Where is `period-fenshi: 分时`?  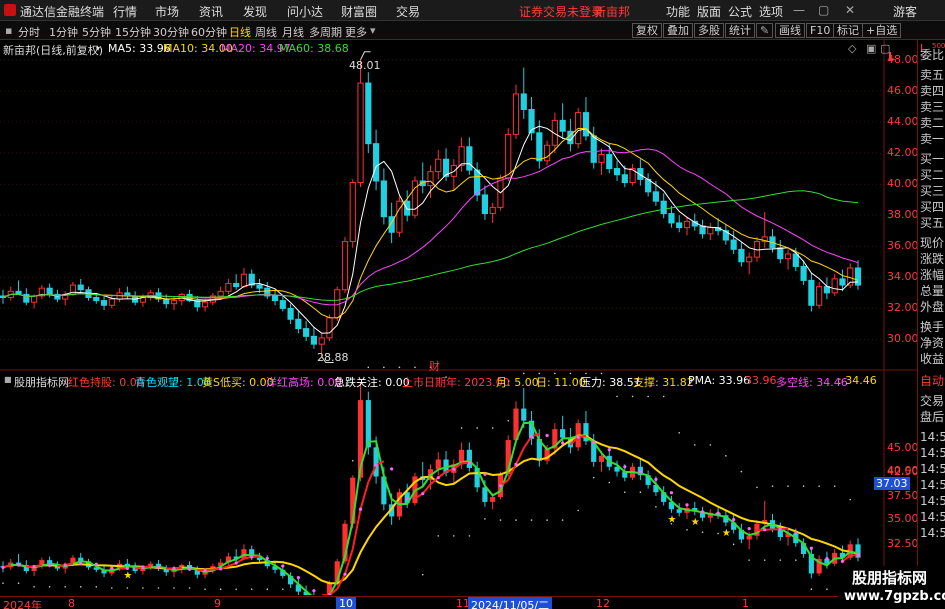 period-fenshi: 分时 is located at coordinates (29, 32).